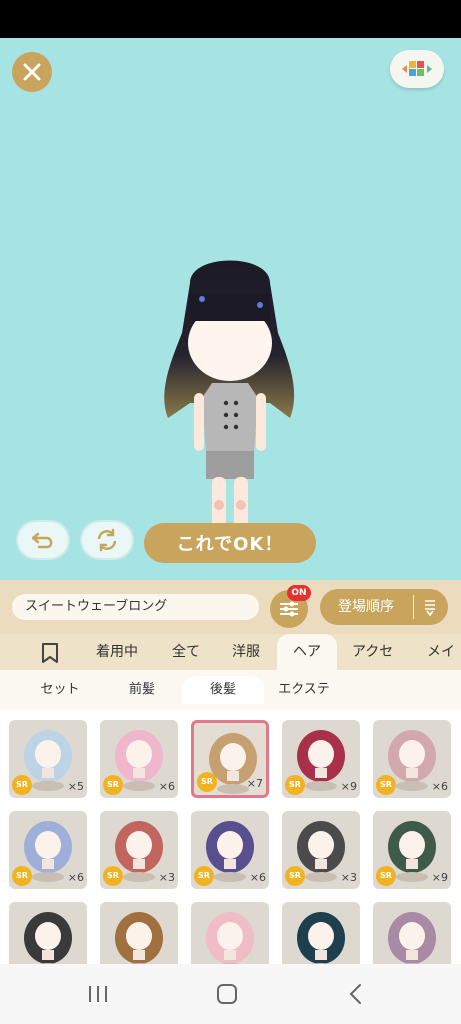 This screenshot has height=1024, width=461. I want to click on tab-hair: ヘア, so click(307, 652).